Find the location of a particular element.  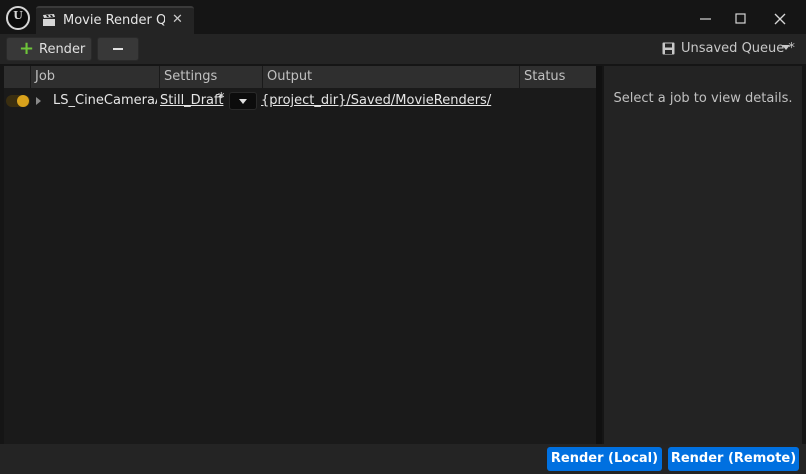

render-local-button: Render (Local) is located at coordinates (604, 459).